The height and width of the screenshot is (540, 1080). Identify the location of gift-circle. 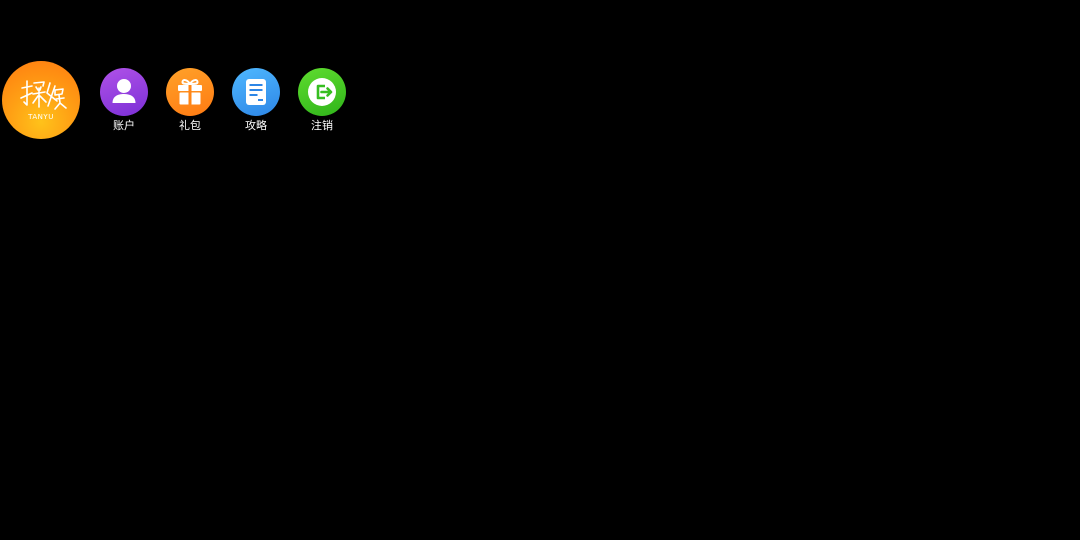
(190, 92).